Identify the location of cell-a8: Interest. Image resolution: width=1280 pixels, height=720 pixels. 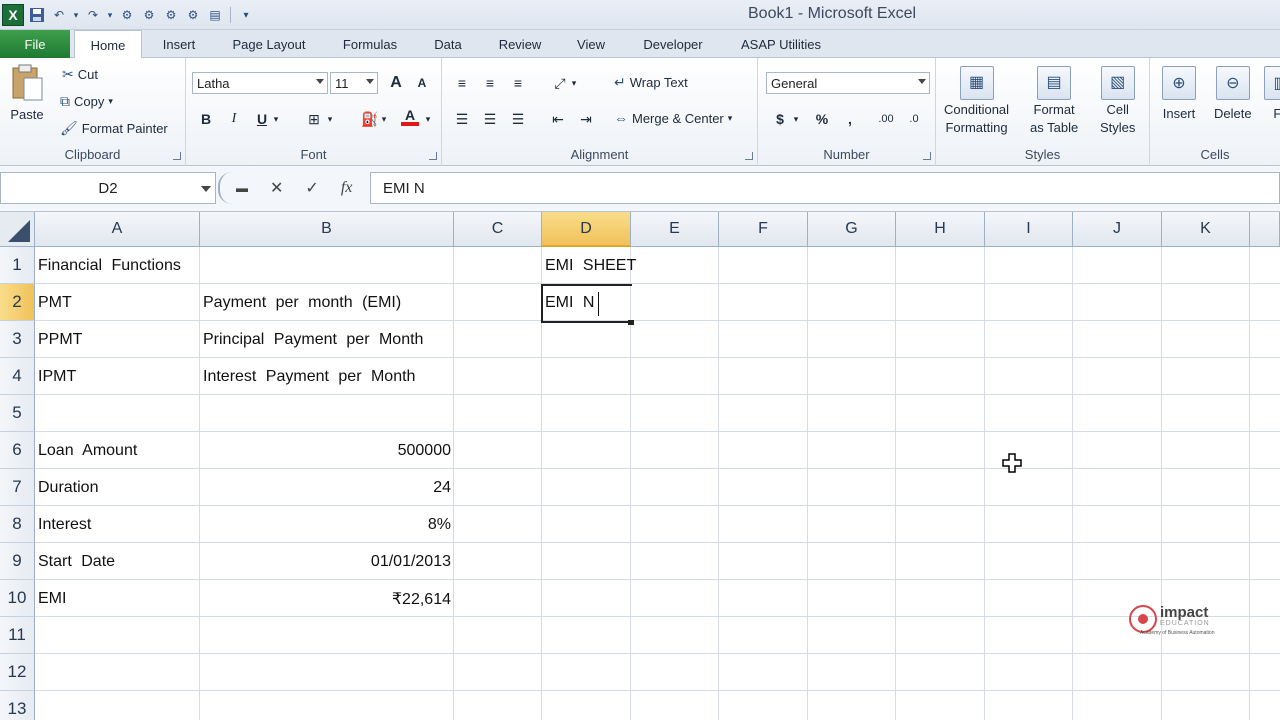
(117, 524).